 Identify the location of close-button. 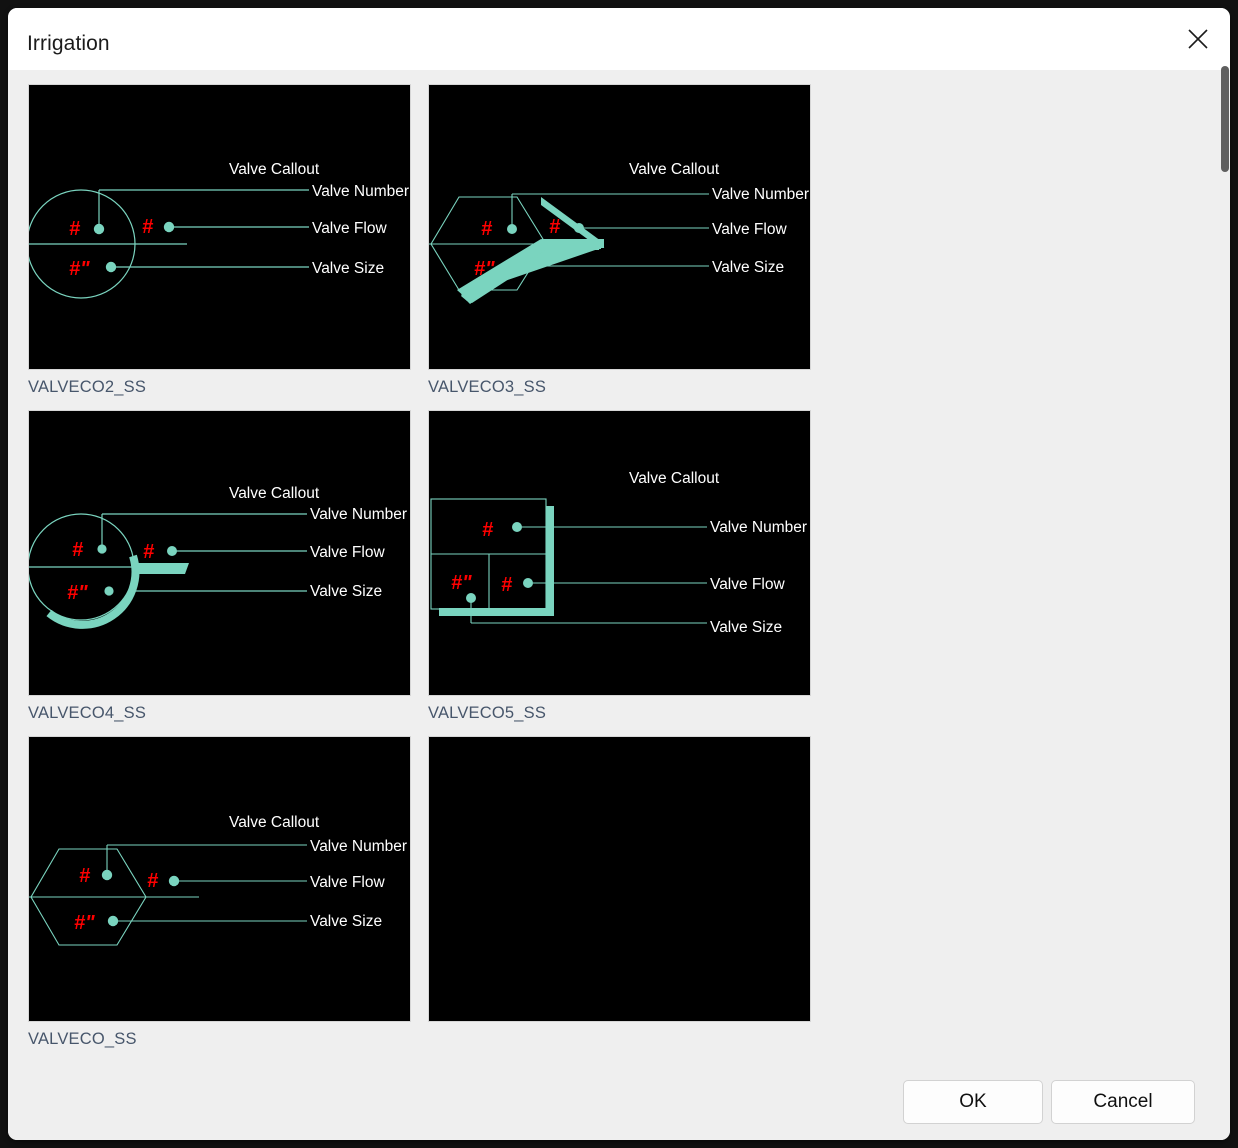
(1198, 39).